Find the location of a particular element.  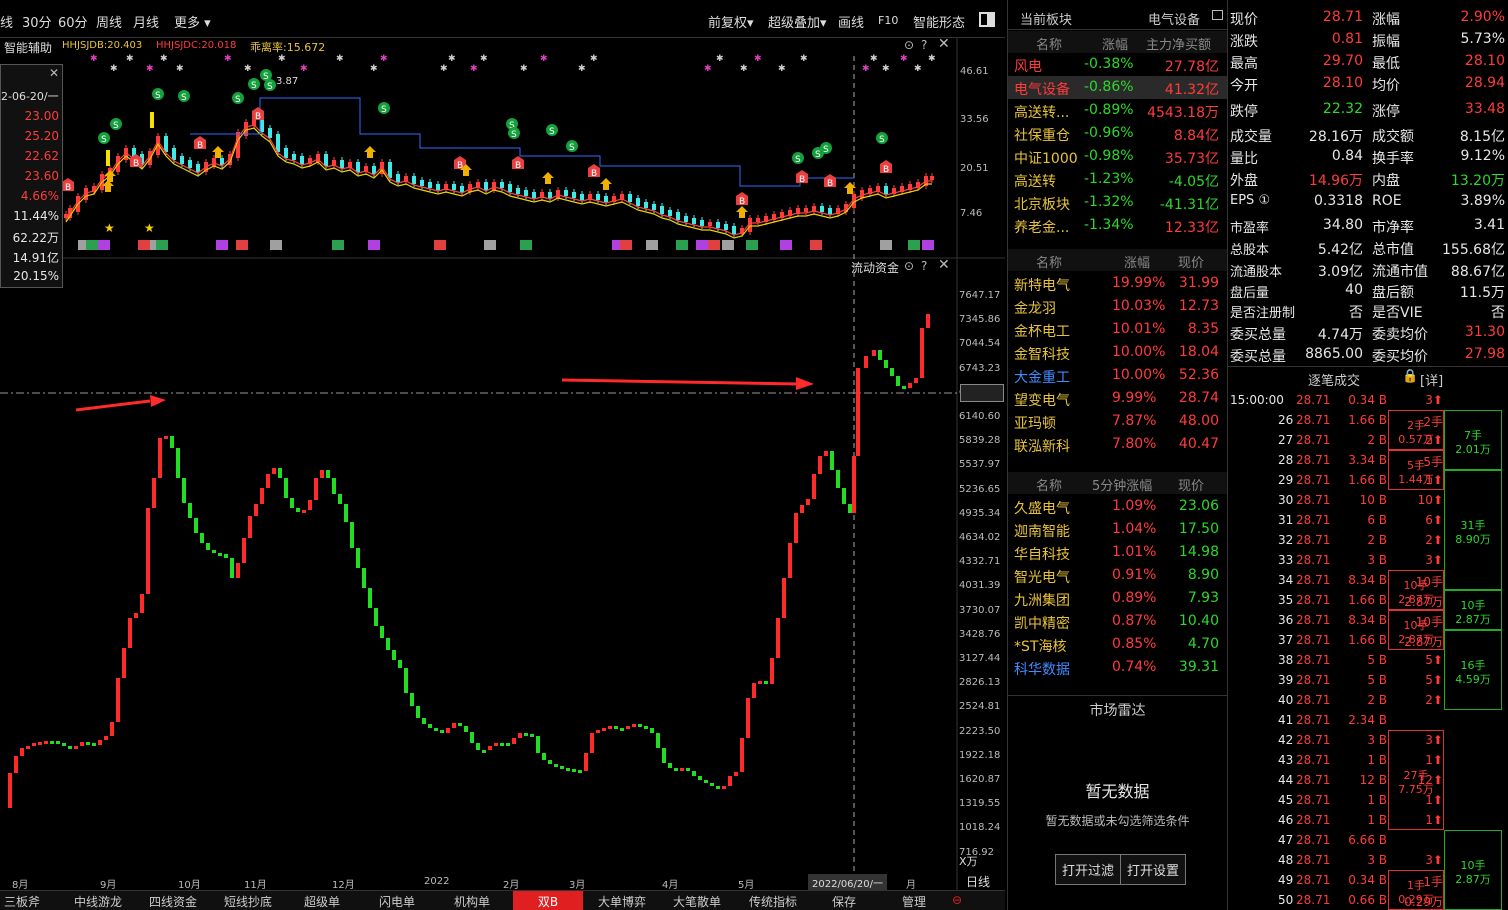

smart-pattern-button: 智能形态 is located at coordinates (939, 21).